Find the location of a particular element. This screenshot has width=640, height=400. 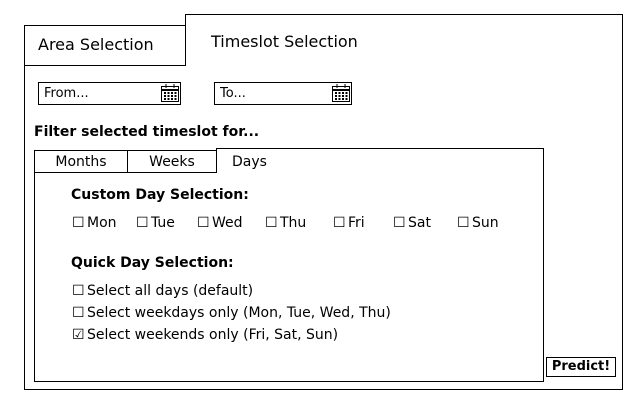

tab-area-label: Area Selection is located at coordinates (96, 44).